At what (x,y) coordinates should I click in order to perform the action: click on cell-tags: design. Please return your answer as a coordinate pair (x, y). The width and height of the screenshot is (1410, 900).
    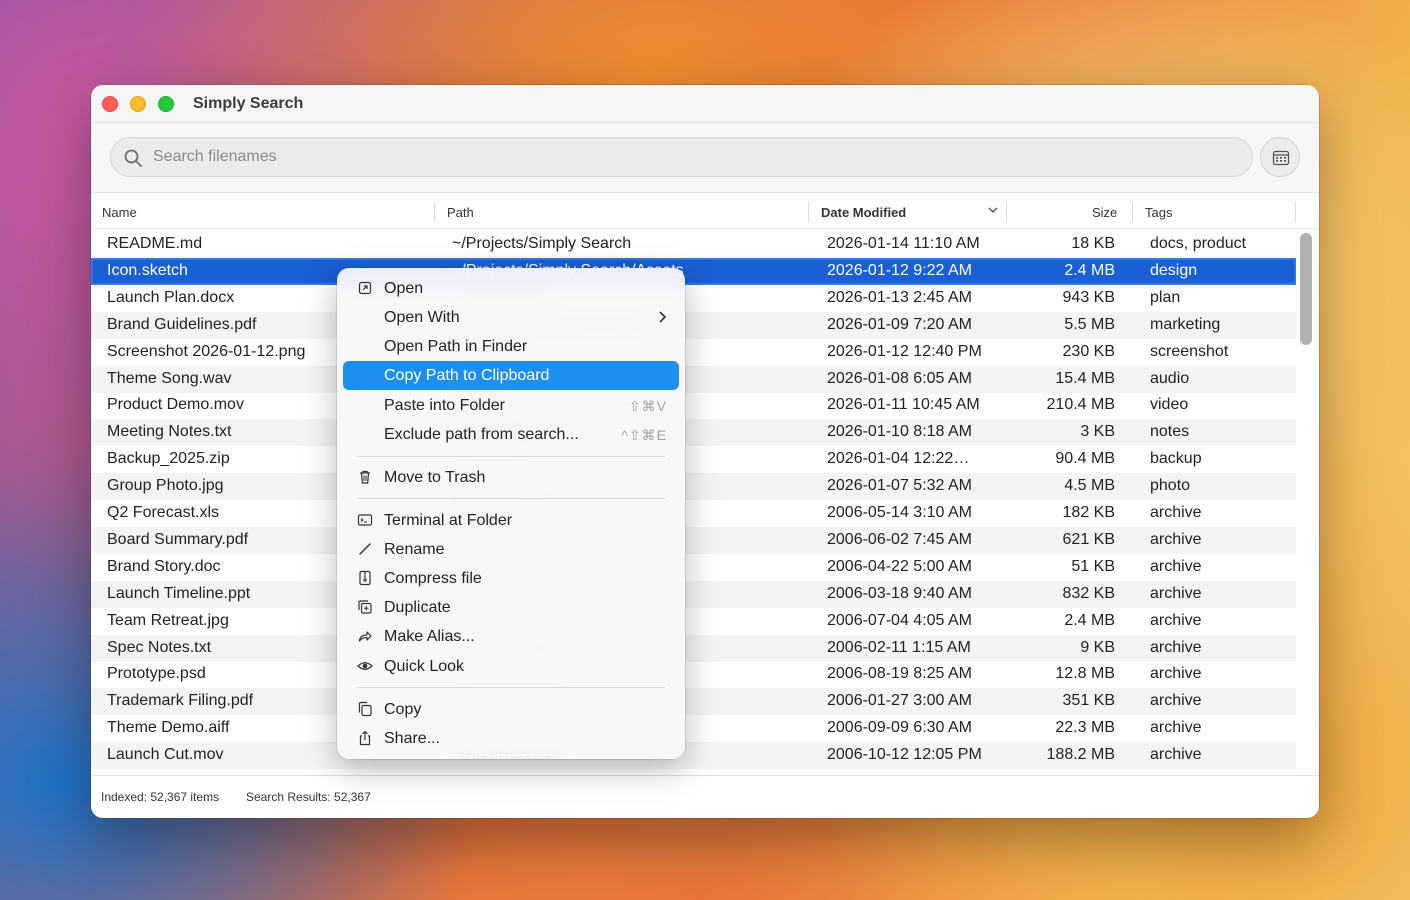
    Looking at the image, I should click on (1174, 270).